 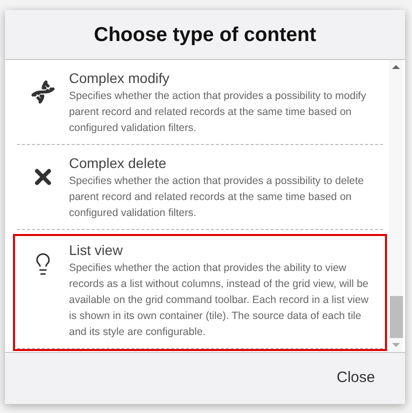 I want to click on scrollbar, so click(x=396, y=206).